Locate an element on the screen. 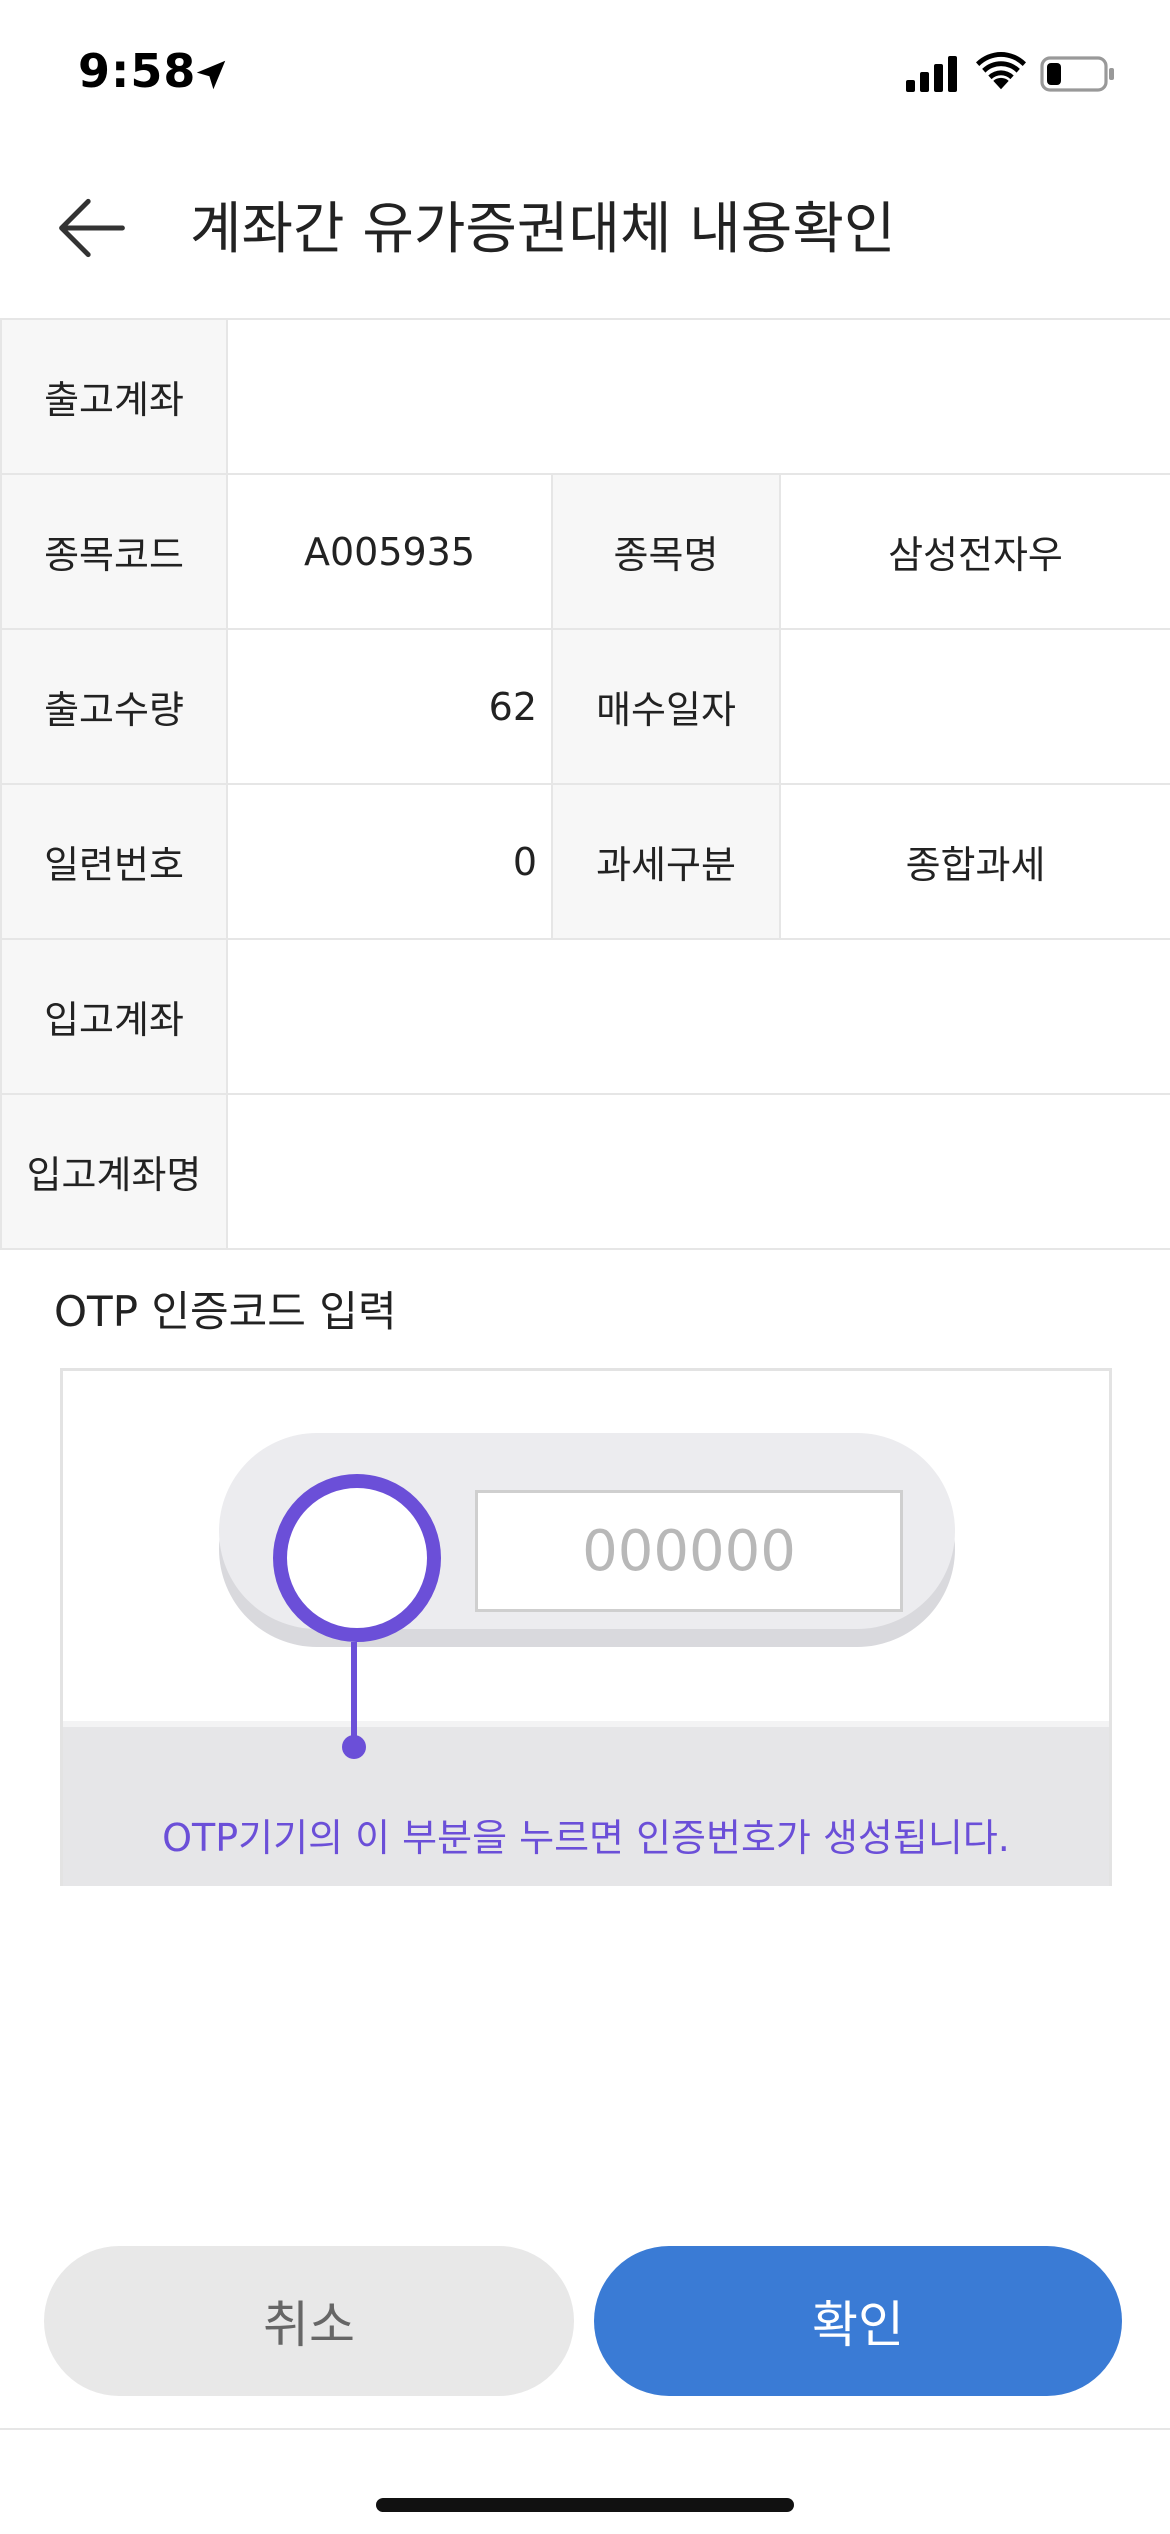  in-account-name-value is located at coordinates (698, 1171).